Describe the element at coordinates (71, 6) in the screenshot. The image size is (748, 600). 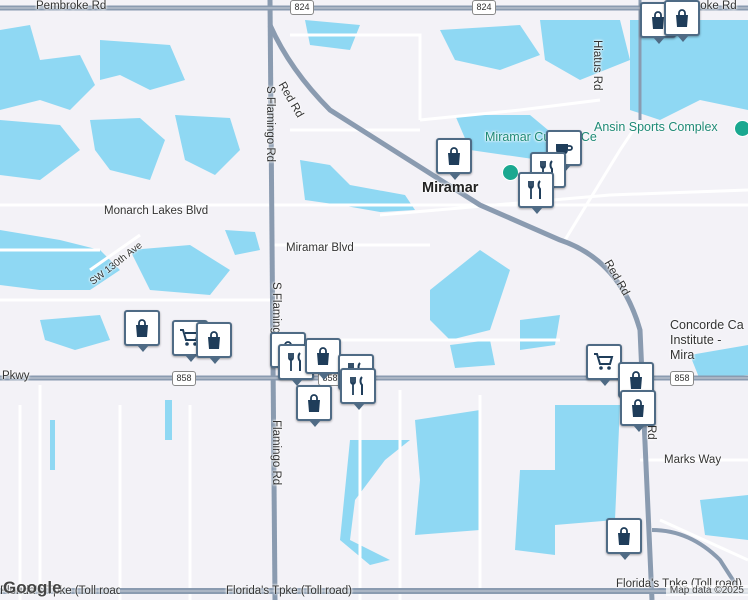
I see `pembroke-rd-label: Pembroke Rd` at that location.